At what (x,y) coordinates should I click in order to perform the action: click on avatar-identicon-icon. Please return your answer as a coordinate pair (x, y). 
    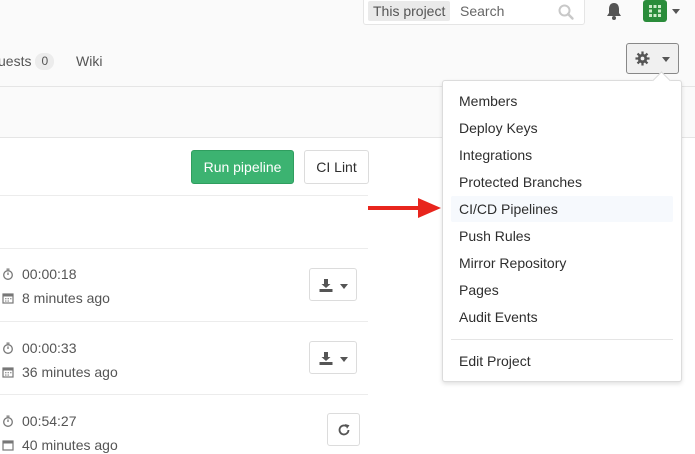
    Looking at the image, I should click on (655, 11).